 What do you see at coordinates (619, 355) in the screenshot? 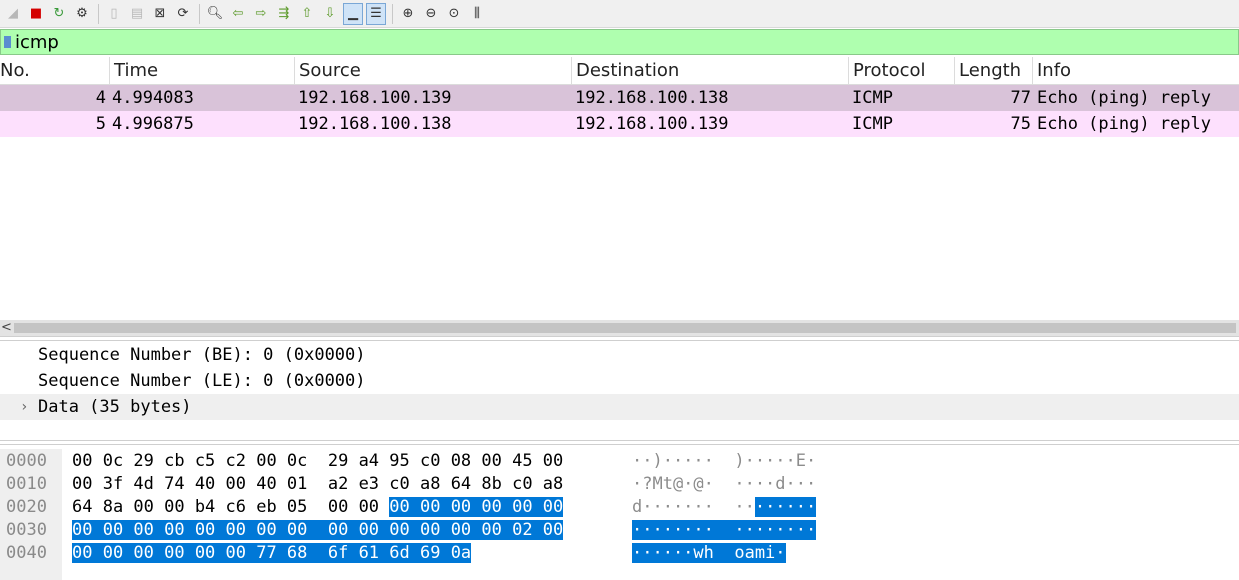
I see `detail-row: Sequence Number (BE): 0 (0x0000)` at bounding box center [619, 355].